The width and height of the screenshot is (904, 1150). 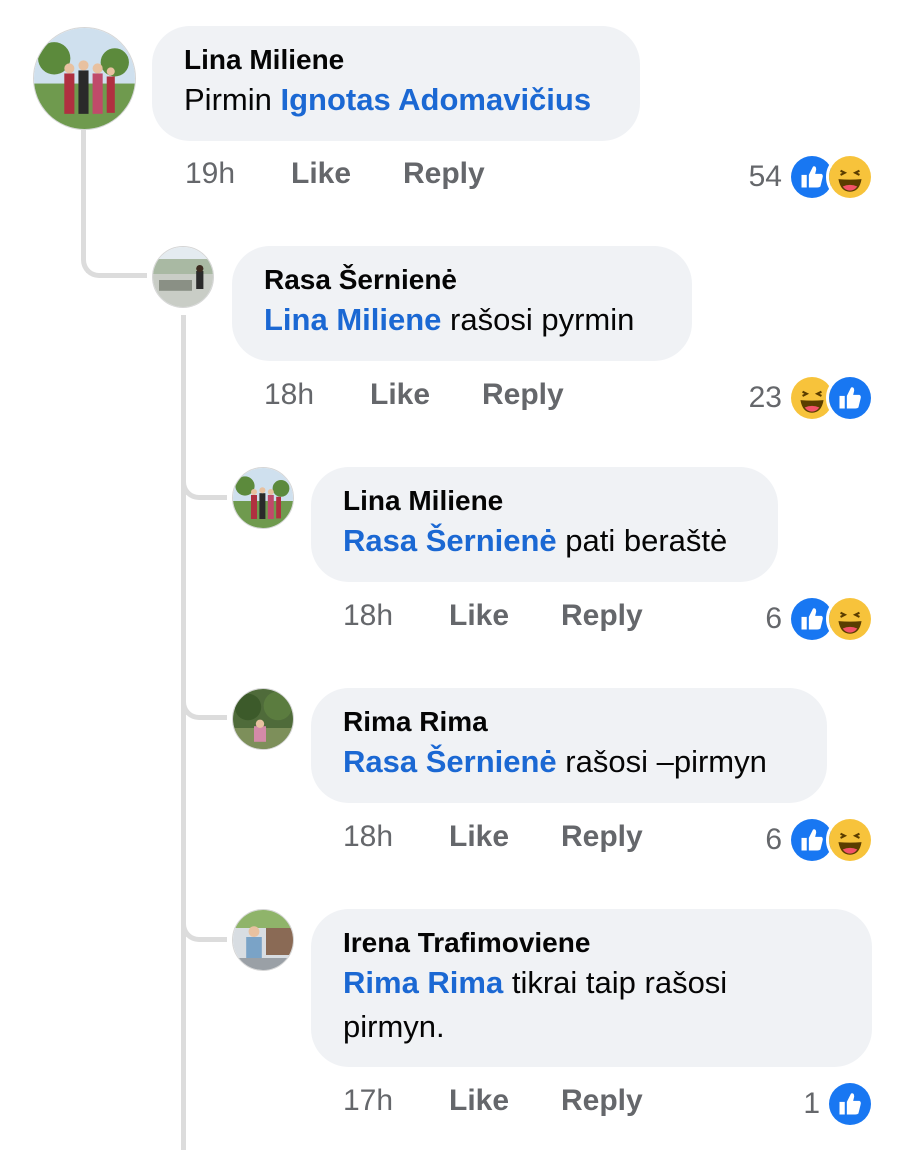 I want to click on reaction-count: 1, so click(x=811, y=1103).